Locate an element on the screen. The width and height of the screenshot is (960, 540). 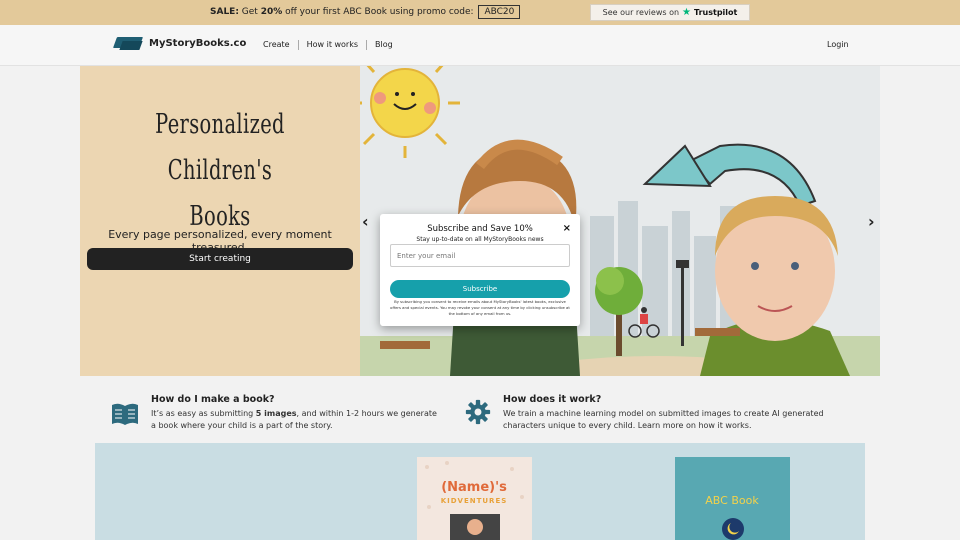
book2-title: ABC Book is located at coordinates (732, 500).